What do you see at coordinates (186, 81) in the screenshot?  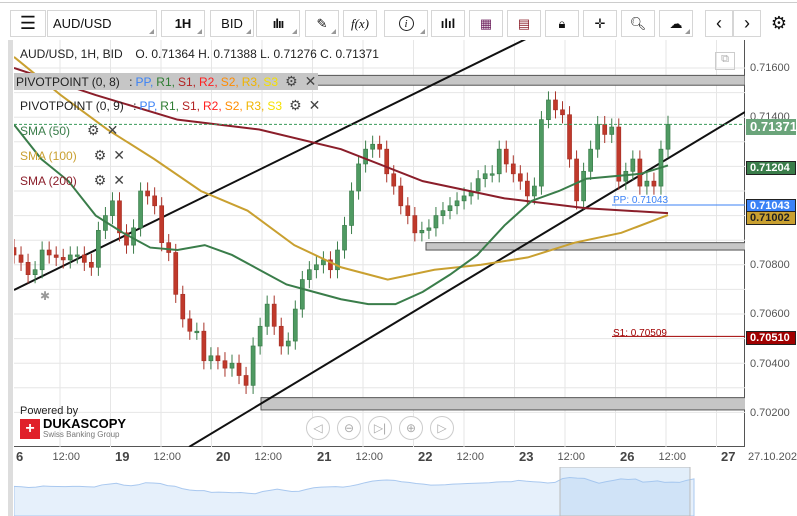 I see `pivot-level-s1: S1,` at bounding box center [186, 81].